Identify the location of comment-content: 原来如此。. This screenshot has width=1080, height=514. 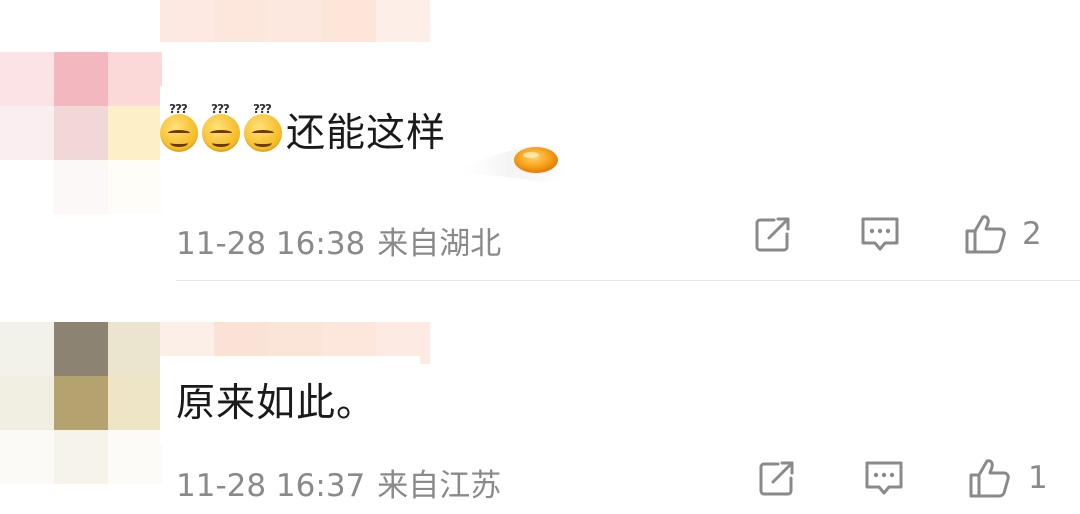
(290, 400).